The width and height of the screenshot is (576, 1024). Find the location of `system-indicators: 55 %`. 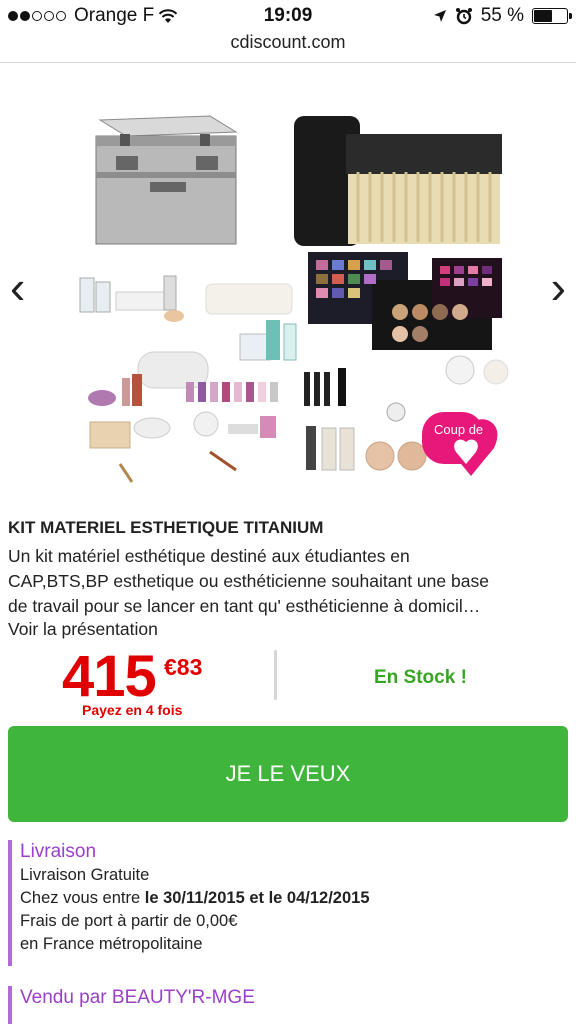

system-indicators: 55 % is located at coordinates (502, 16).